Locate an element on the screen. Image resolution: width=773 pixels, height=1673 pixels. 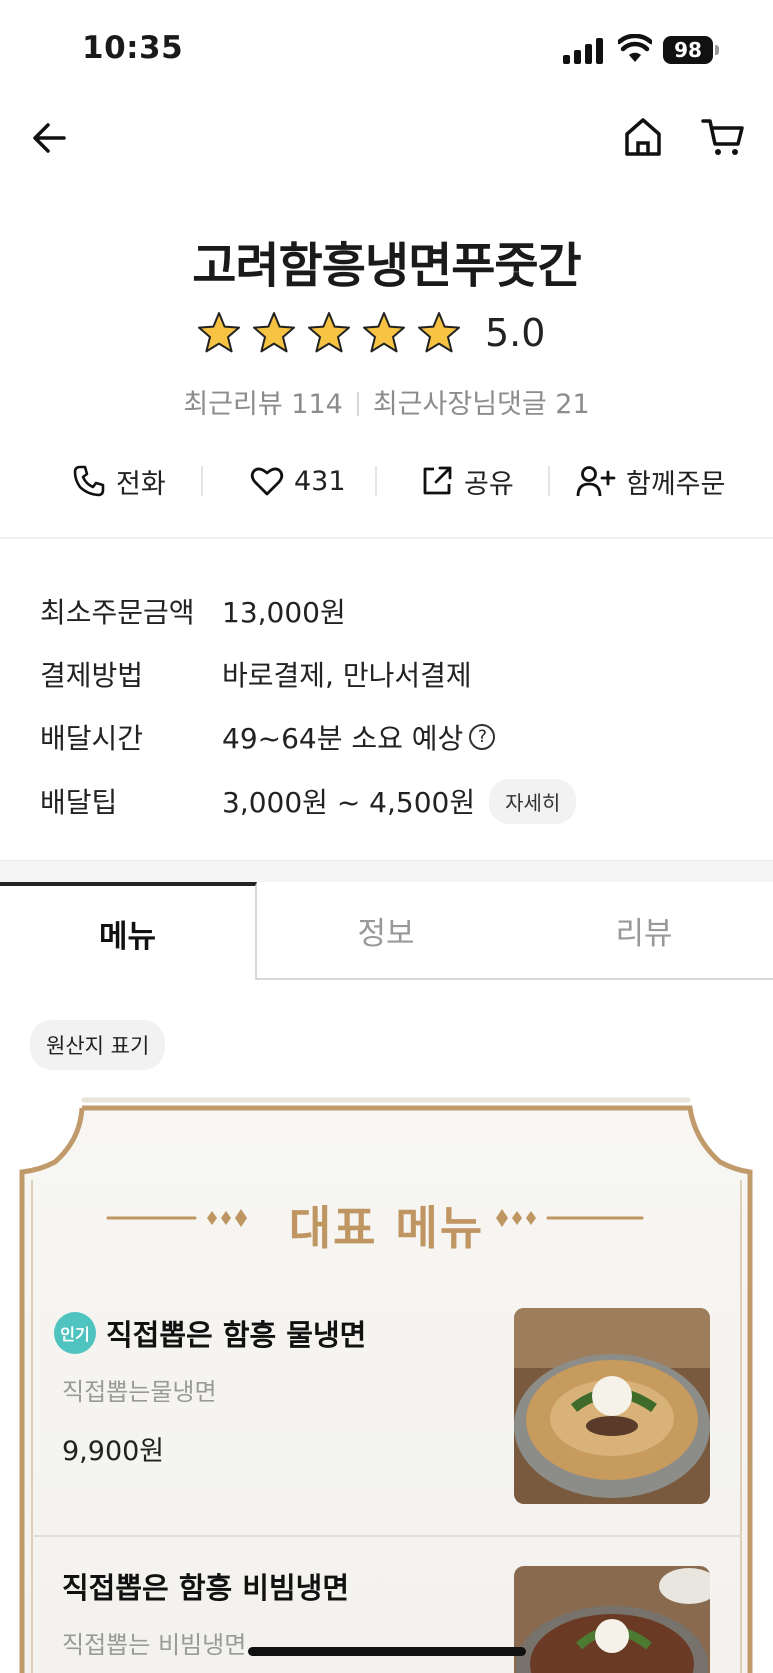
store-name: 고려함흥냉면푸줏간 is located at coordinates (386, 266).